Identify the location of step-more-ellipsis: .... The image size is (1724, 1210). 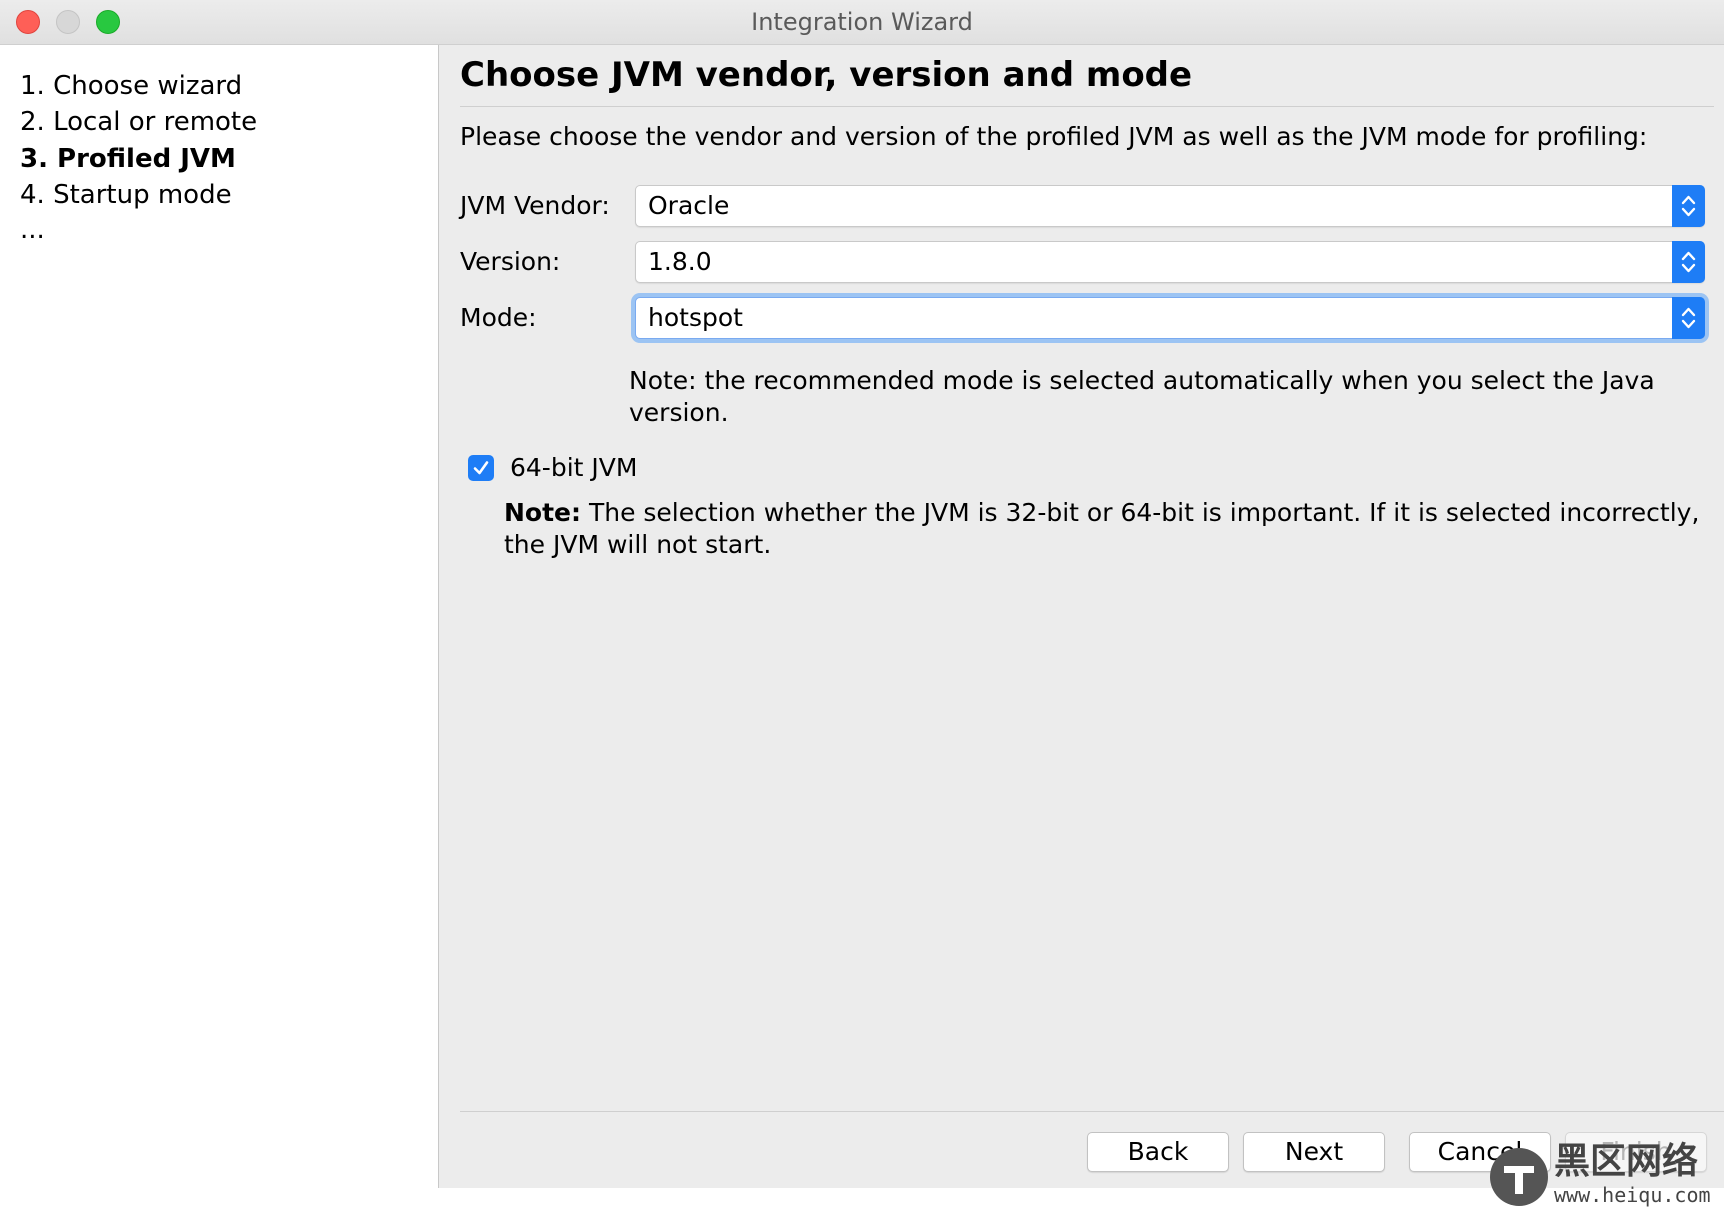
(32, 230).